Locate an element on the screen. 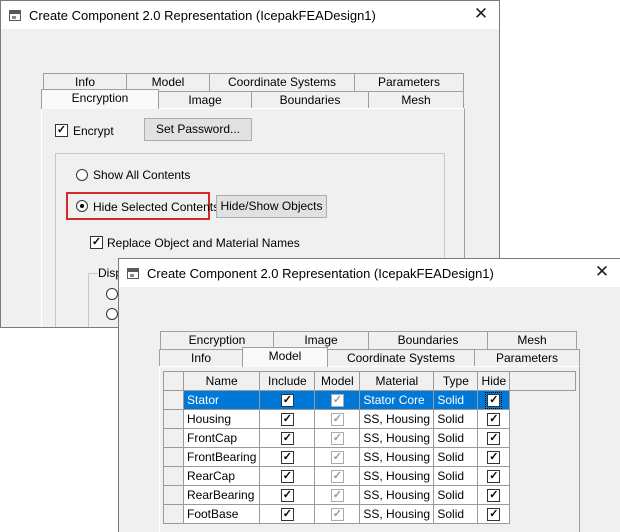 Image resolution: width=620 pixels, height=532 pixels. object-name-cell: FrontCap is located at coordinates (221, 438).